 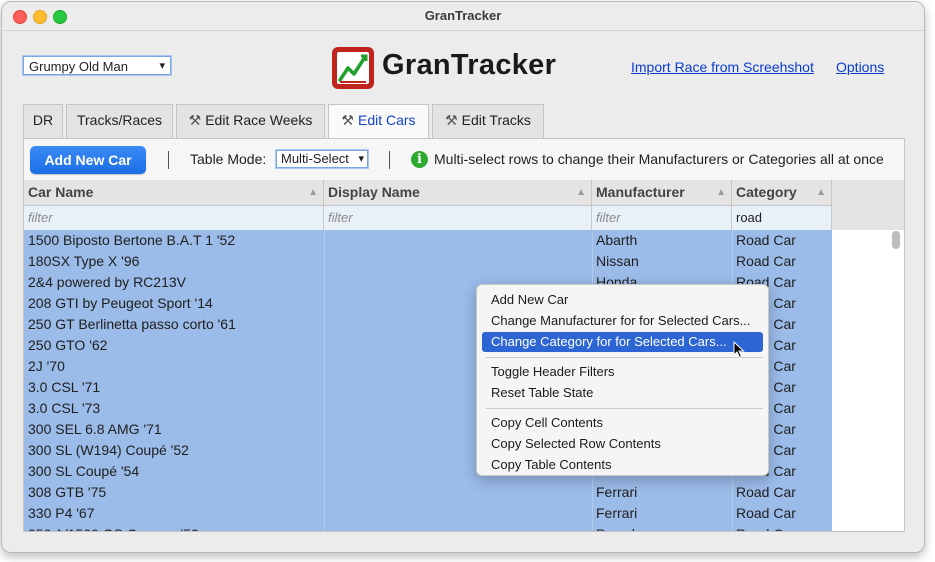 I want to click on column-header-label: Category, so click(x=766, y=192).